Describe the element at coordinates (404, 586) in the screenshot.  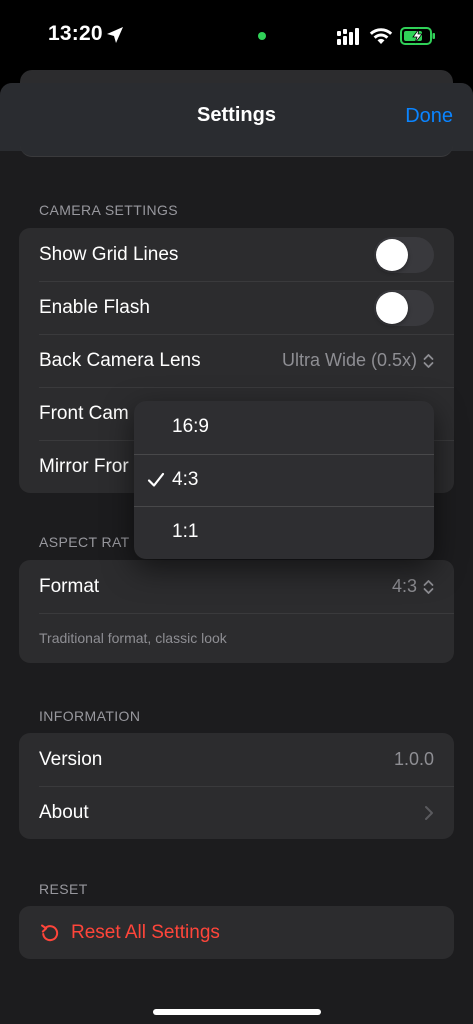
I see `format-value: 4:3` at that location.